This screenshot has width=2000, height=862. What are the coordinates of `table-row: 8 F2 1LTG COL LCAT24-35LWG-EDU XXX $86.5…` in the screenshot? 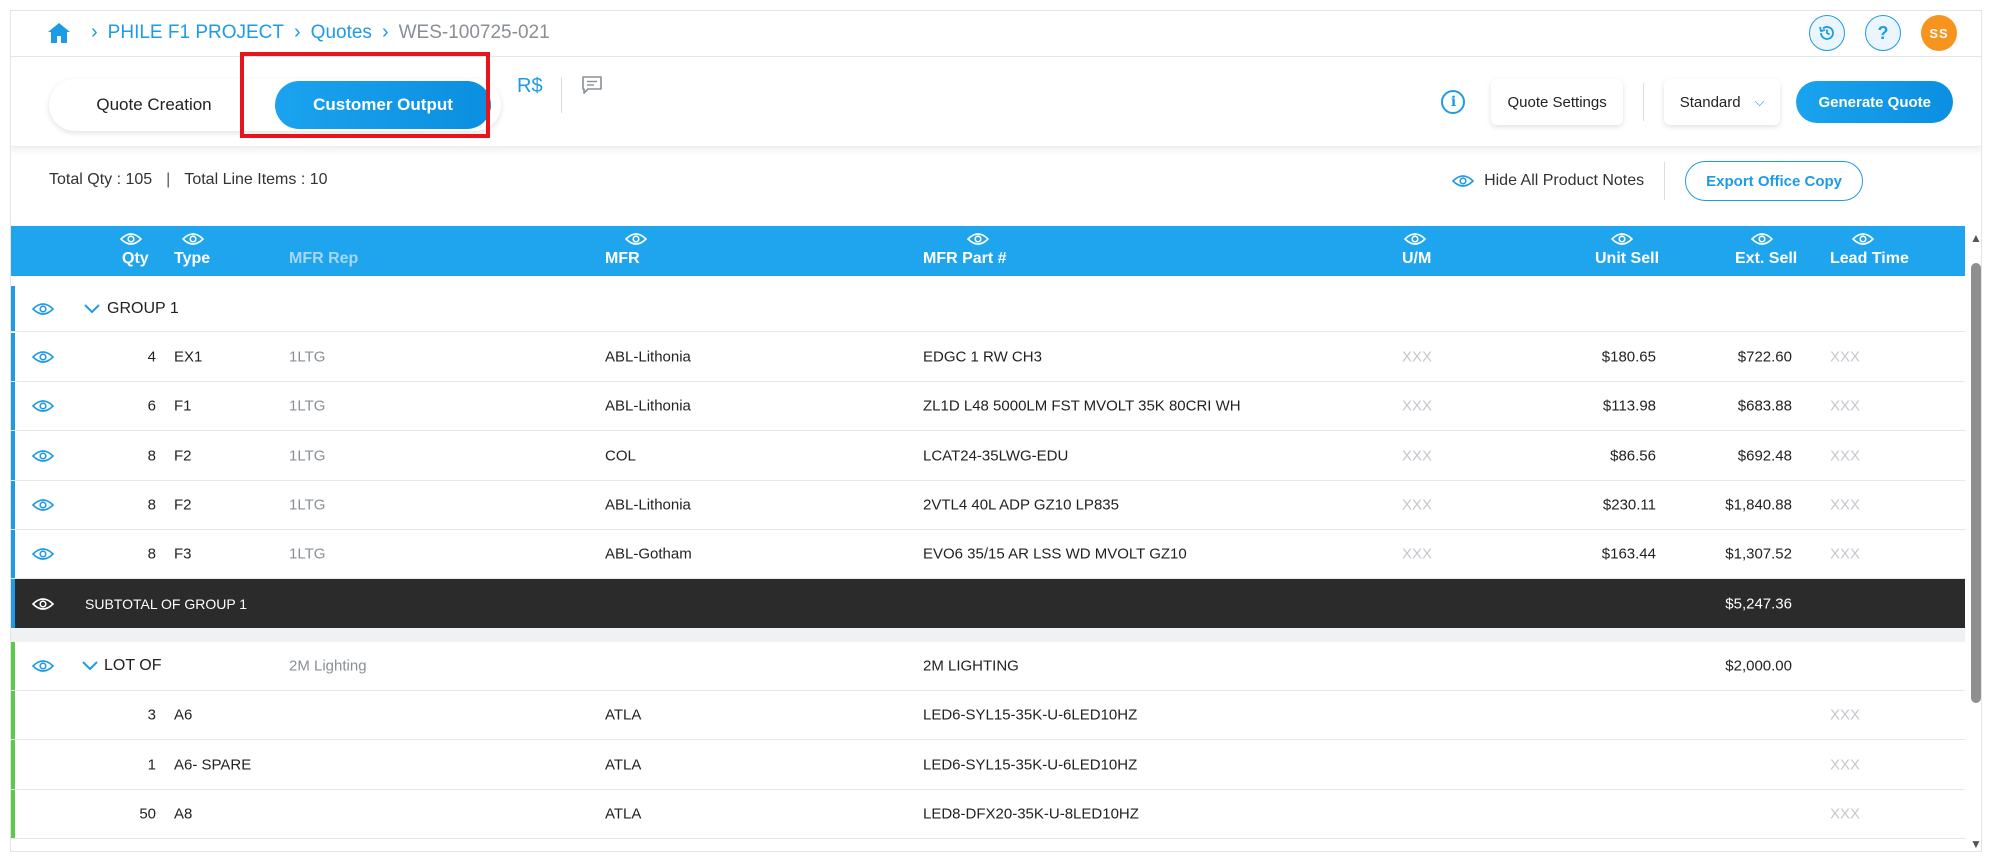 It's located at (988, 456).